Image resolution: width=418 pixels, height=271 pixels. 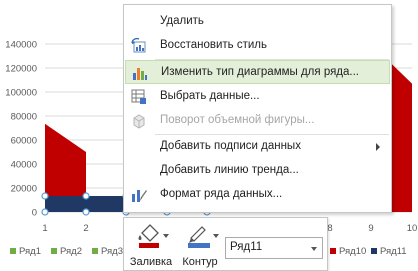 What do you see at coordinates (370, 228) in the screenshot?
I see `x-tick-label: 9` at bounding box center [370, 228].